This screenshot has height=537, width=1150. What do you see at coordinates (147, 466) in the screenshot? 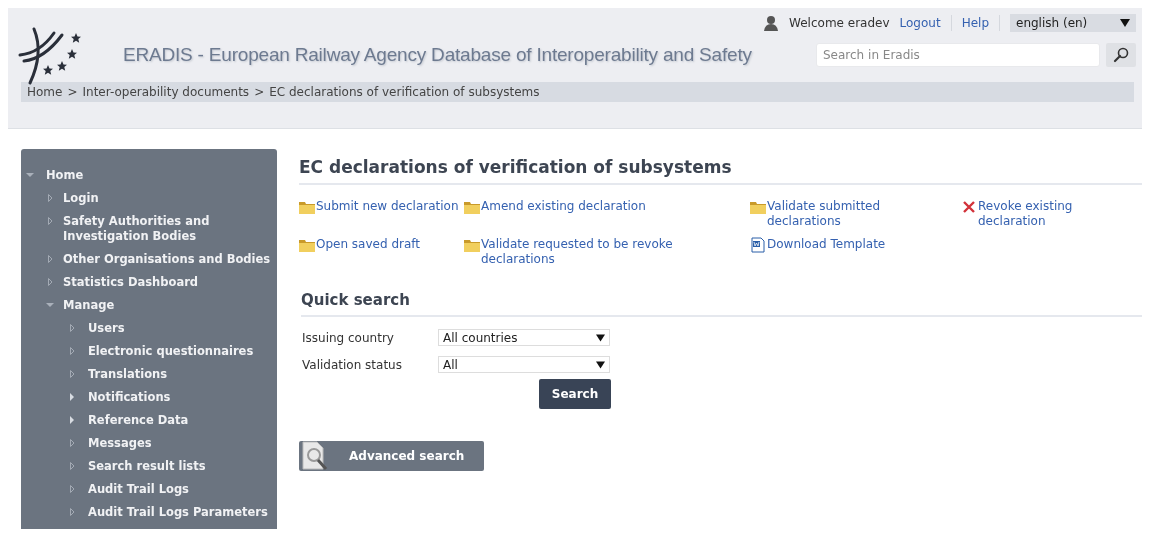
I see `sidebar-item: Search result lists` at bounding box center [147, 466].